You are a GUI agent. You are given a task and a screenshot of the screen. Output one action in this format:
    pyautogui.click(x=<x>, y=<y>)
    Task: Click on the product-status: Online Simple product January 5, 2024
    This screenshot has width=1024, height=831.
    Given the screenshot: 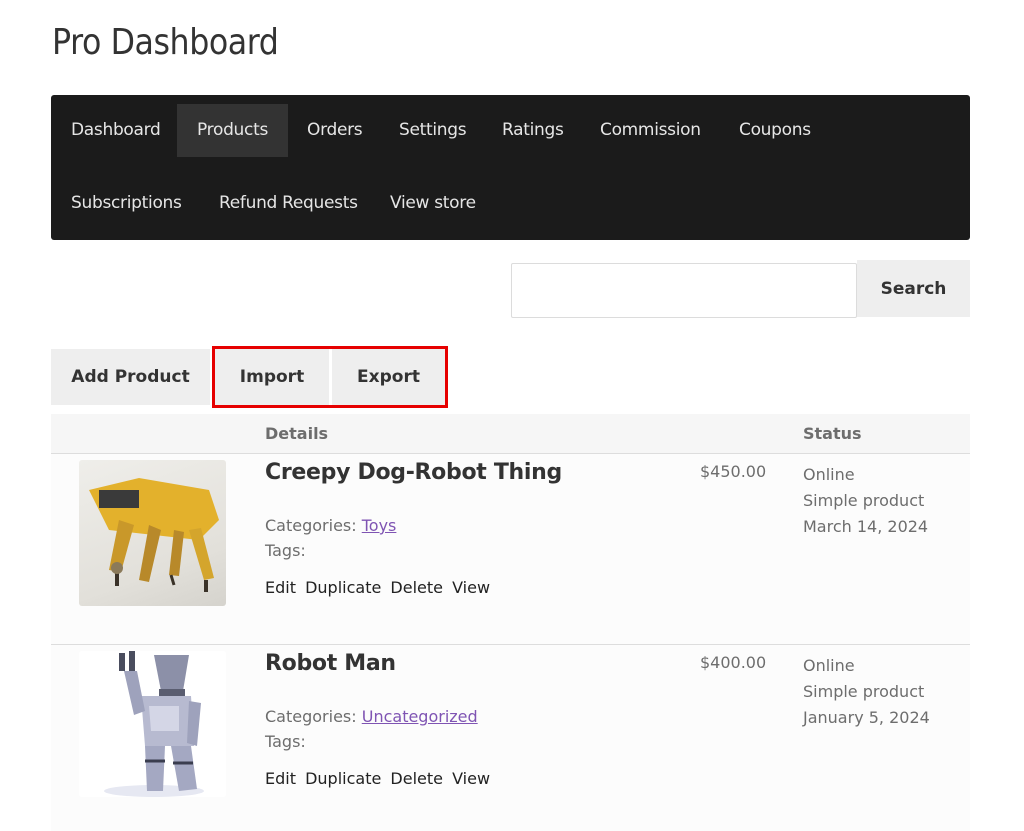 What is the action you would take?
    pyautogui.click(x=866, y=692)
    